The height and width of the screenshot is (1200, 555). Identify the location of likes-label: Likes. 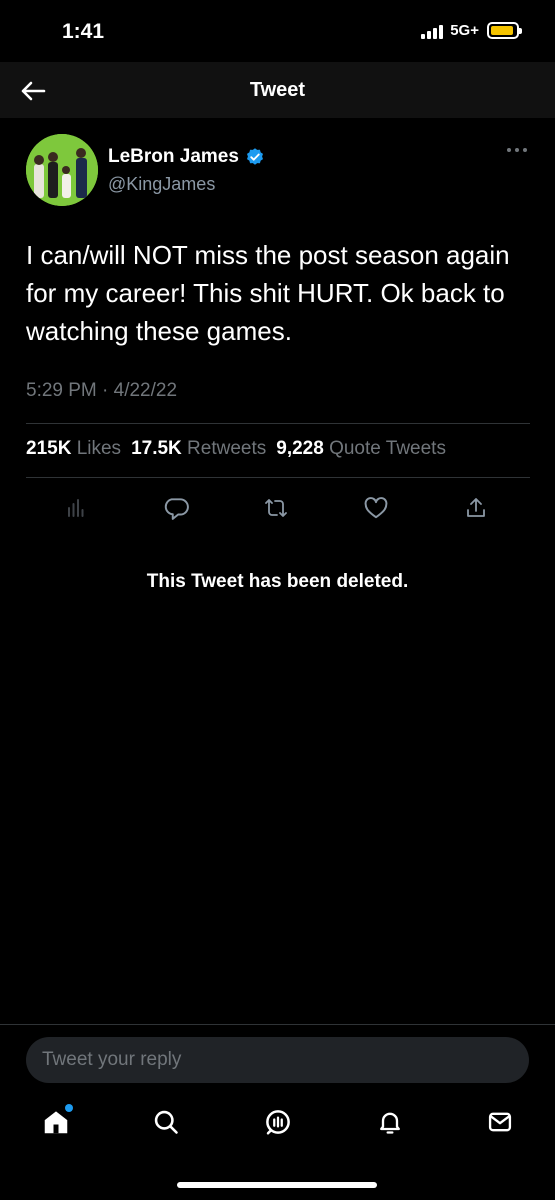
(99, 448).